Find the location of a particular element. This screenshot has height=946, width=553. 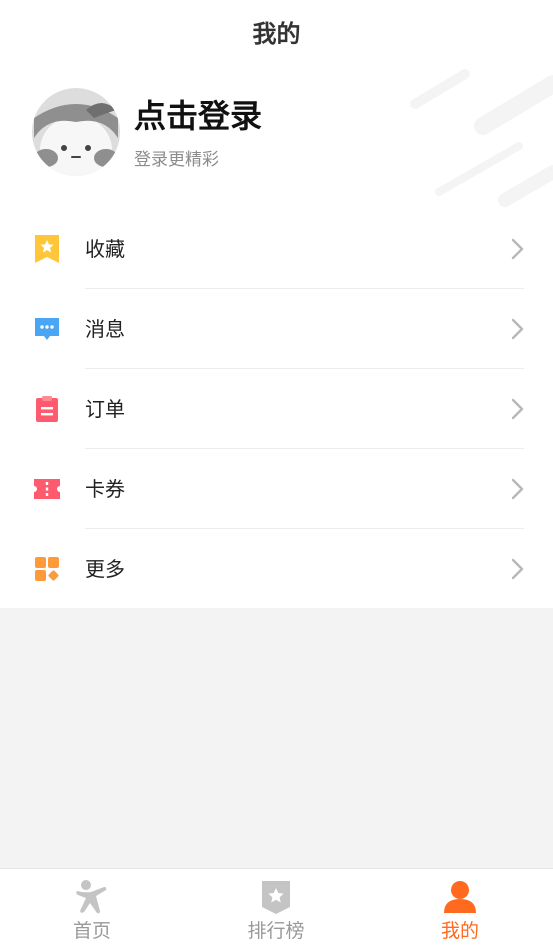

order-icon is located at coordinates (47, 409).